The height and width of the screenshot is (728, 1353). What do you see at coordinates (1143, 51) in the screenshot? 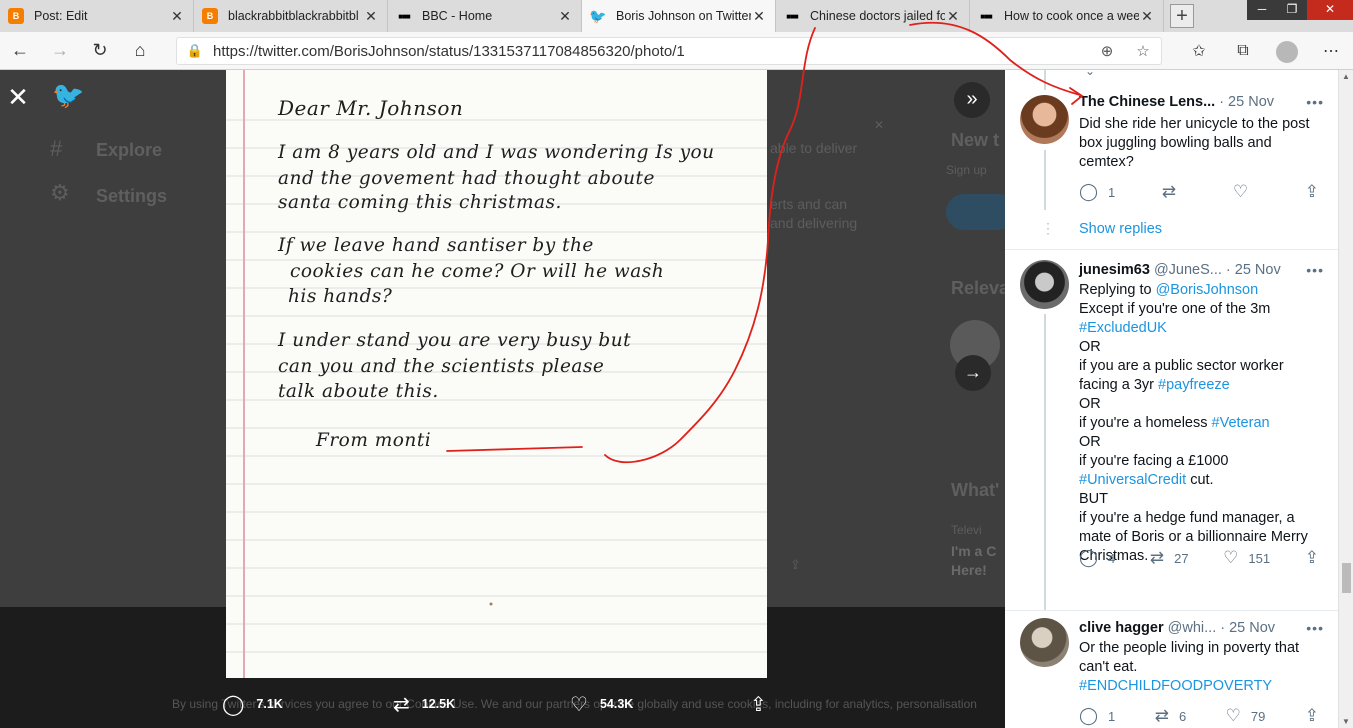
I see `favorite-star-icon: ☆` at bounding box center [1143, 51].